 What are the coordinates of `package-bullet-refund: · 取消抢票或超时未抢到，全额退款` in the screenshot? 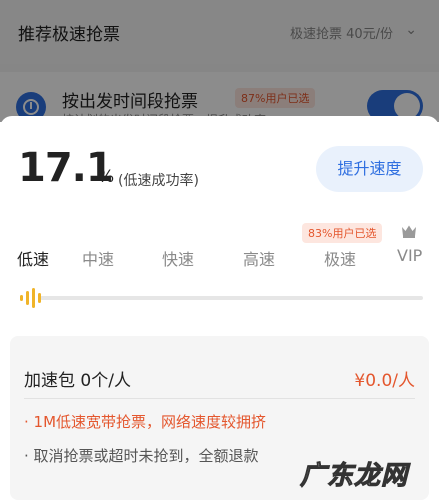 It's located at (141, 456).